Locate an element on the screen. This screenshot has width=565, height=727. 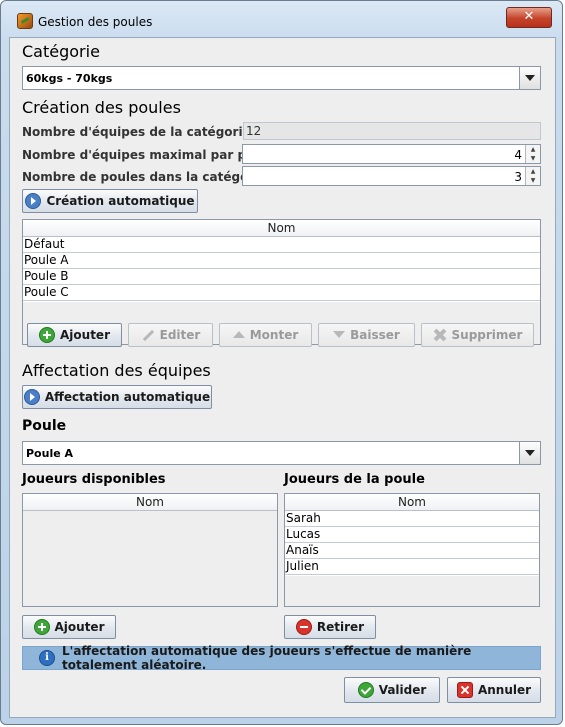
table-row: Poule B is located at coordinates (281, 277).